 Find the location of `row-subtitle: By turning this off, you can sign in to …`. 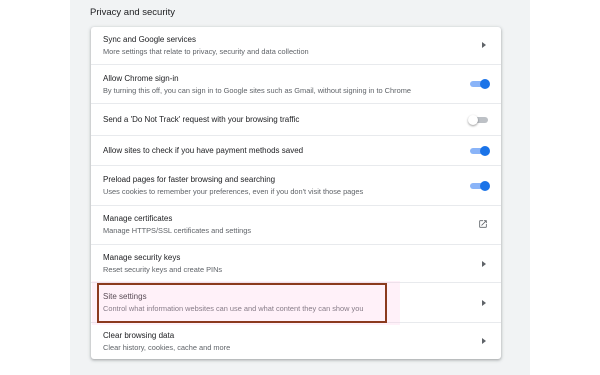

row-subtitle: By turning this off, you can sign in to … is located at coordinates (257, 90).